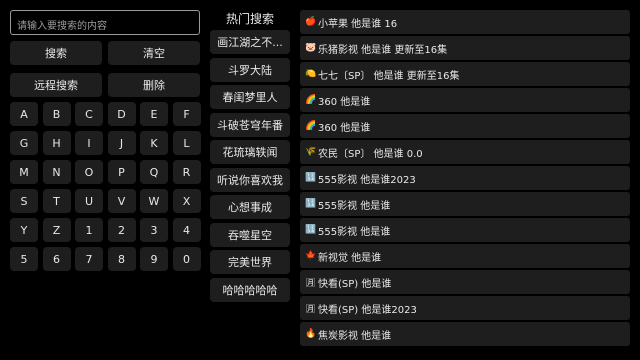  What do you see at coordinates (89, 230) in the screenshot?
I see `key-1: 1` at bounding box center [89, 230].